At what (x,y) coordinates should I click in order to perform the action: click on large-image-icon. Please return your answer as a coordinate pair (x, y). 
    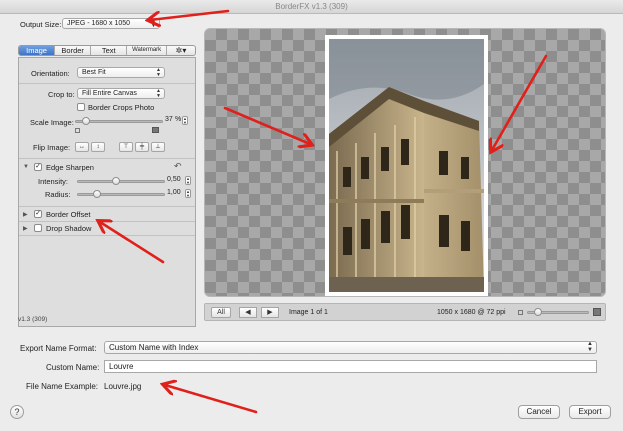
    Looking at the image, I should click on (155, 130).